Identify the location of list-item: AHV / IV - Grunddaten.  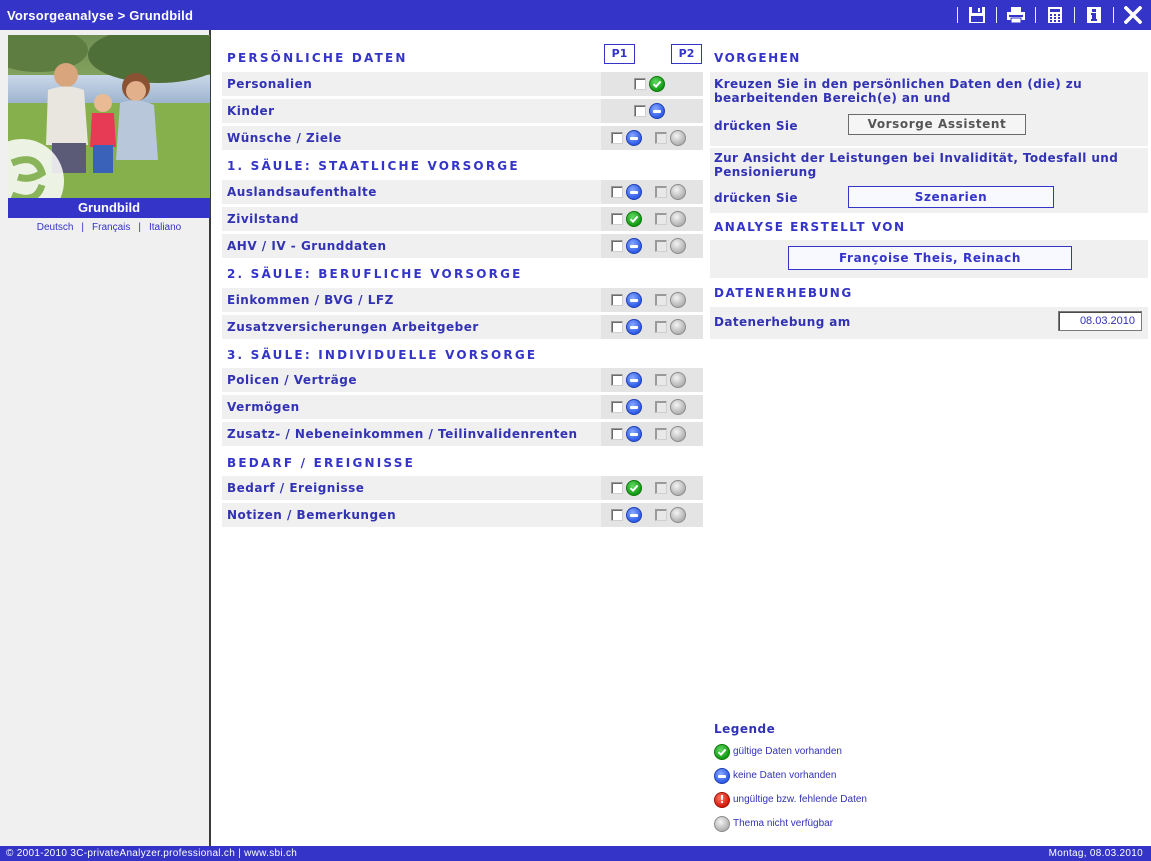
(462, 246).